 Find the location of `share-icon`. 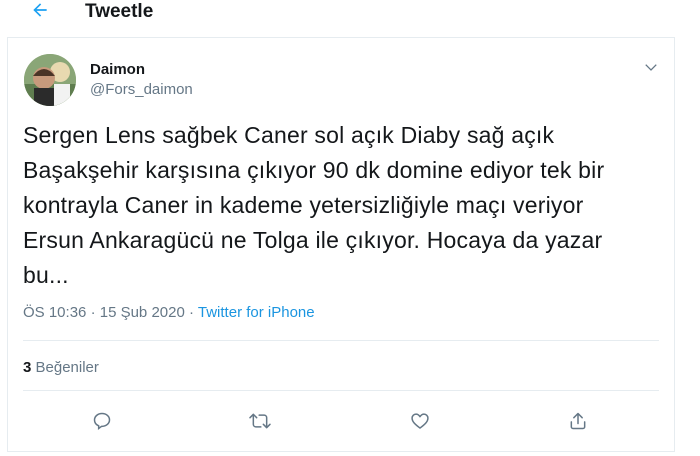

share-icon is located at coordinates (578, 421).